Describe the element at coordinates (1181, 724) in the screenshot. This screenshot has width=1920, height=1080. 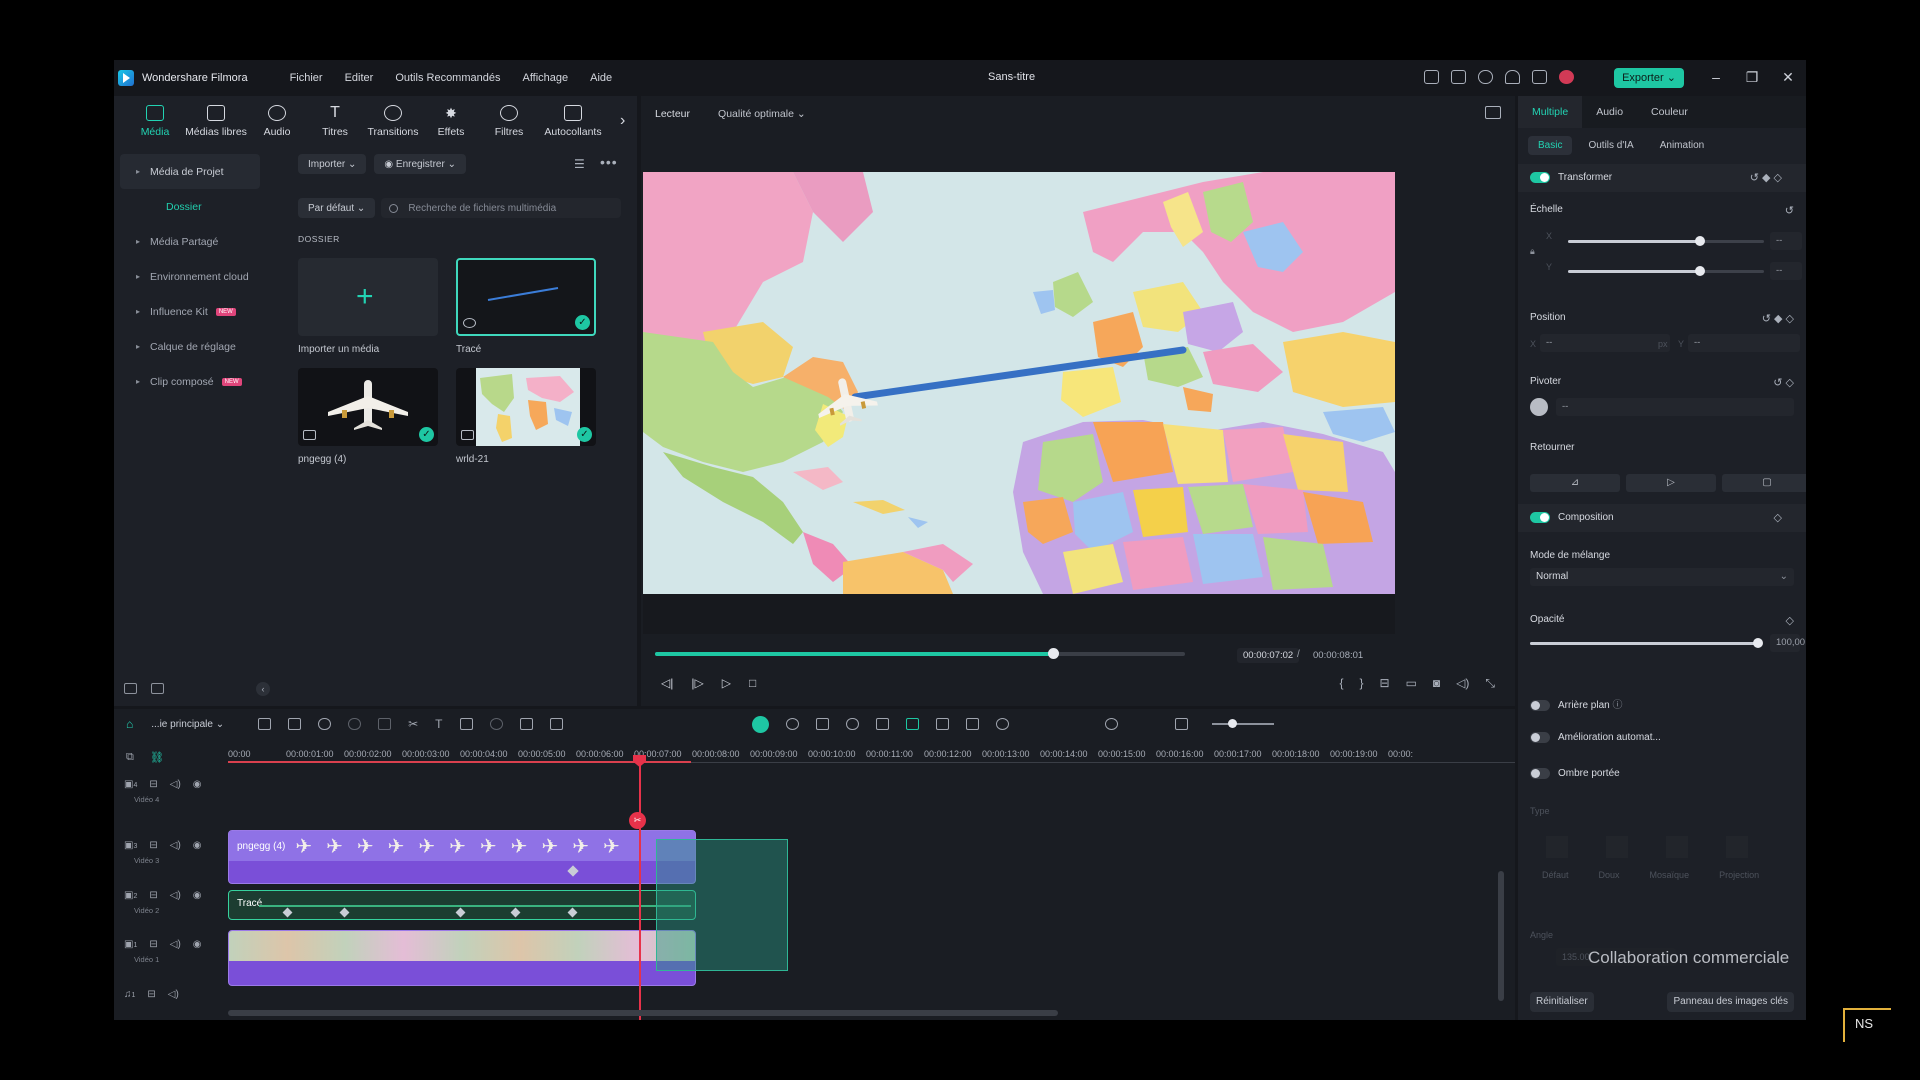
I see `grid-view-icon` at that location.